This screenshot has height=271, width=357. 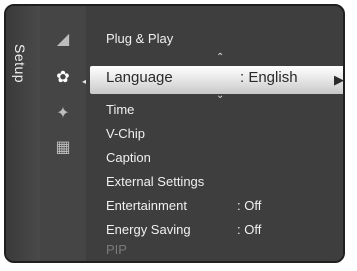 I want to click on menu-item-label: V-Chip, so click(x=126, y=133).